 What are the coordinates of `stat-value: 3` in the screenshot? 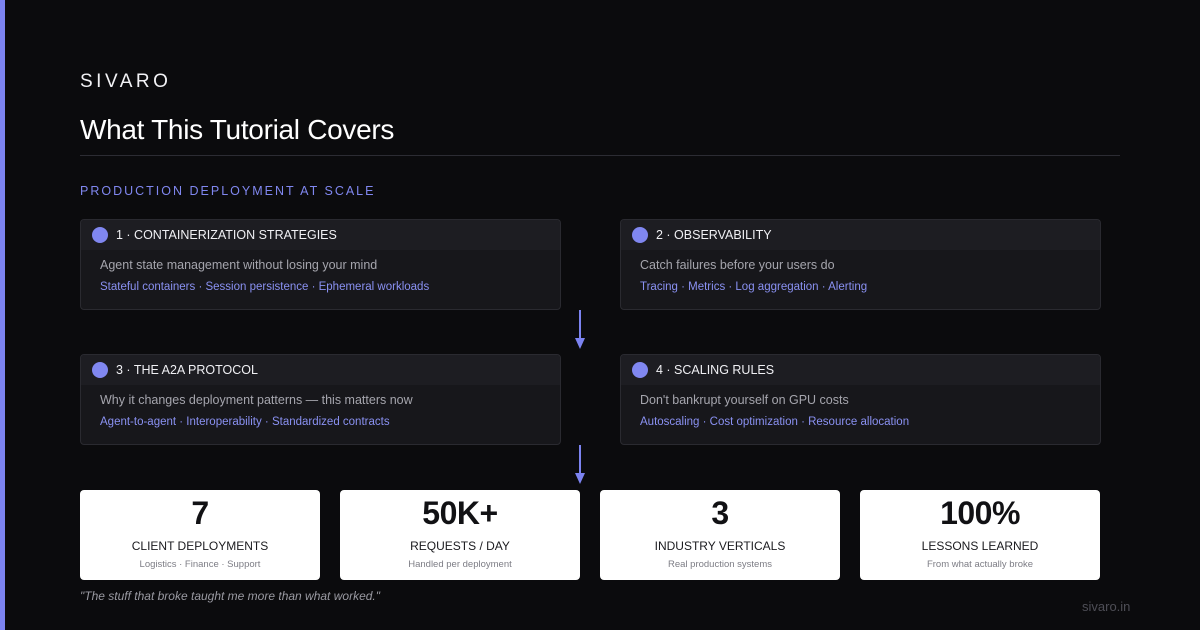 It's located at (720, 513).